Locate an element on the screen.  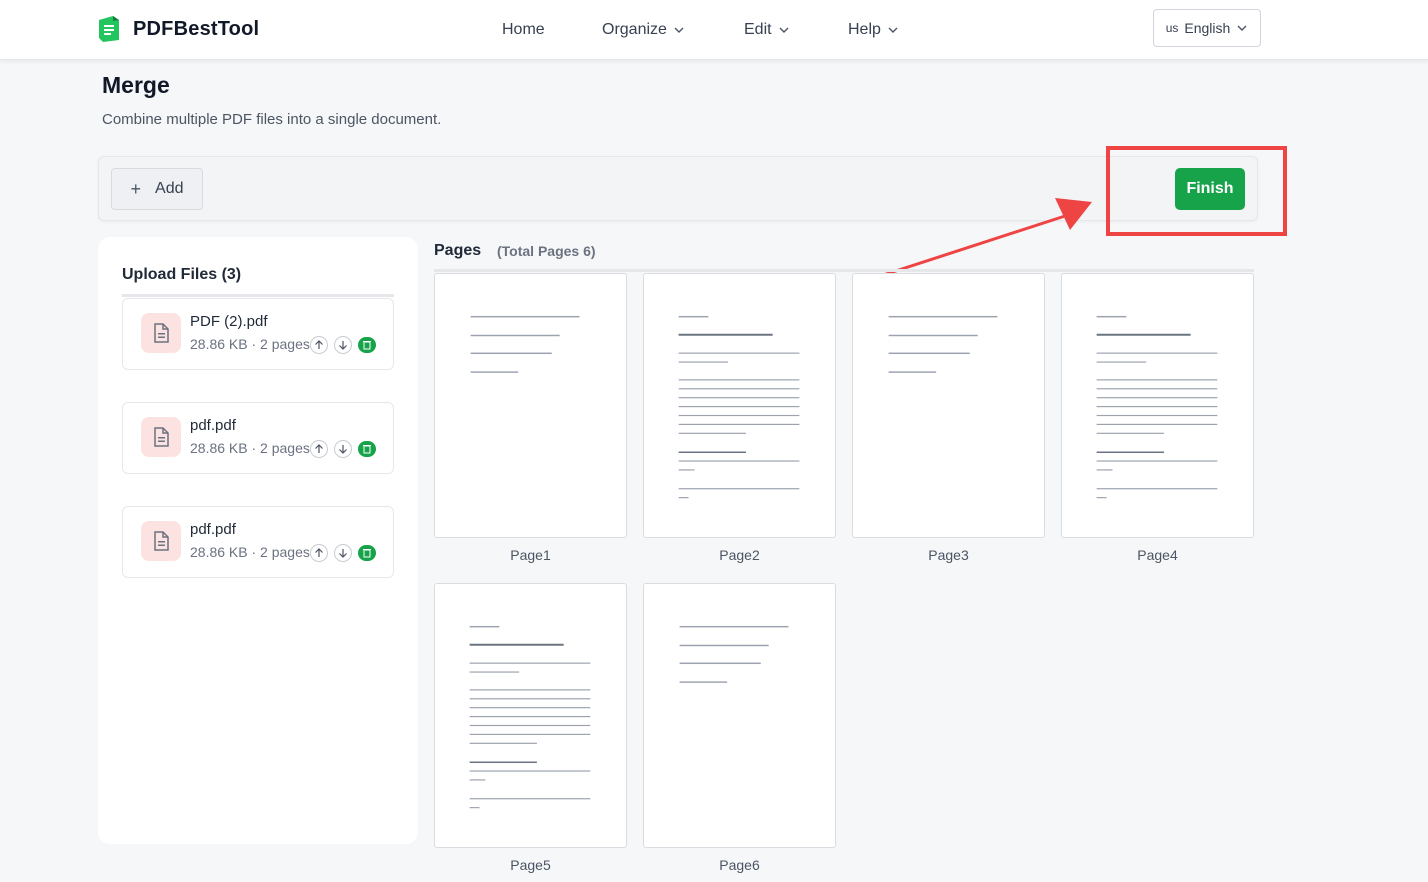
page-title: Merge is located at coordinates (136, 85).